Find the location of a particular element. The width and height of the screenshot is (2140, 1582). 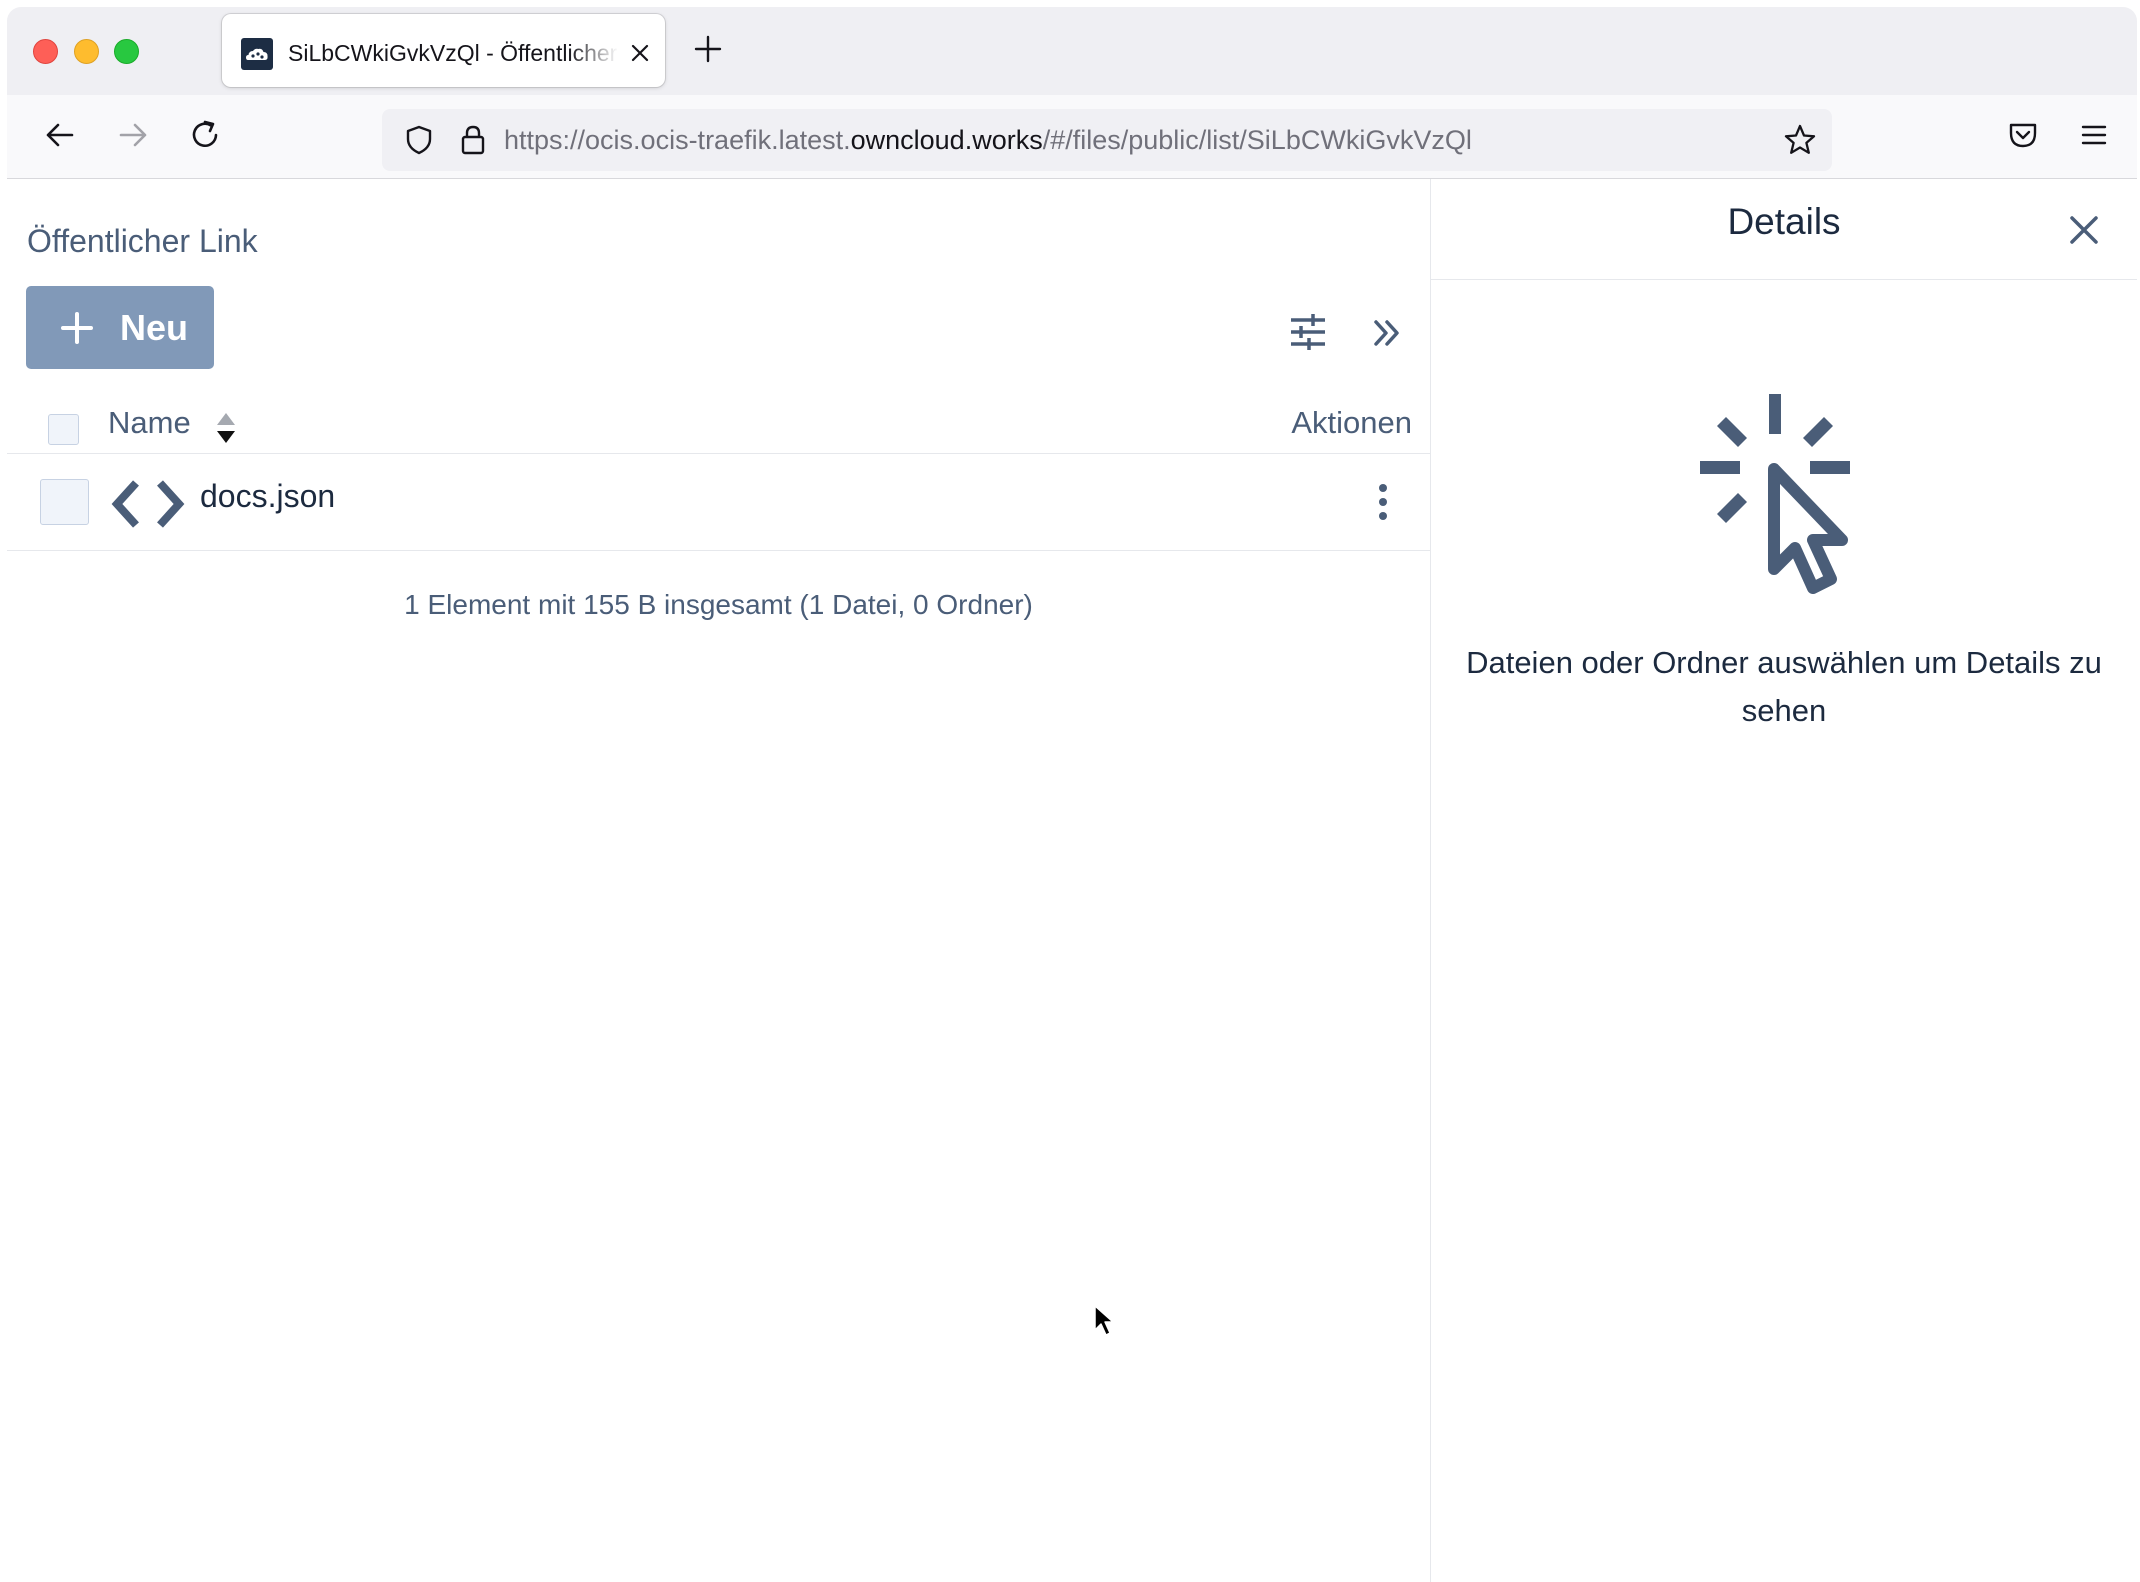

pocket-icon is located at coordinates (2023, 135).